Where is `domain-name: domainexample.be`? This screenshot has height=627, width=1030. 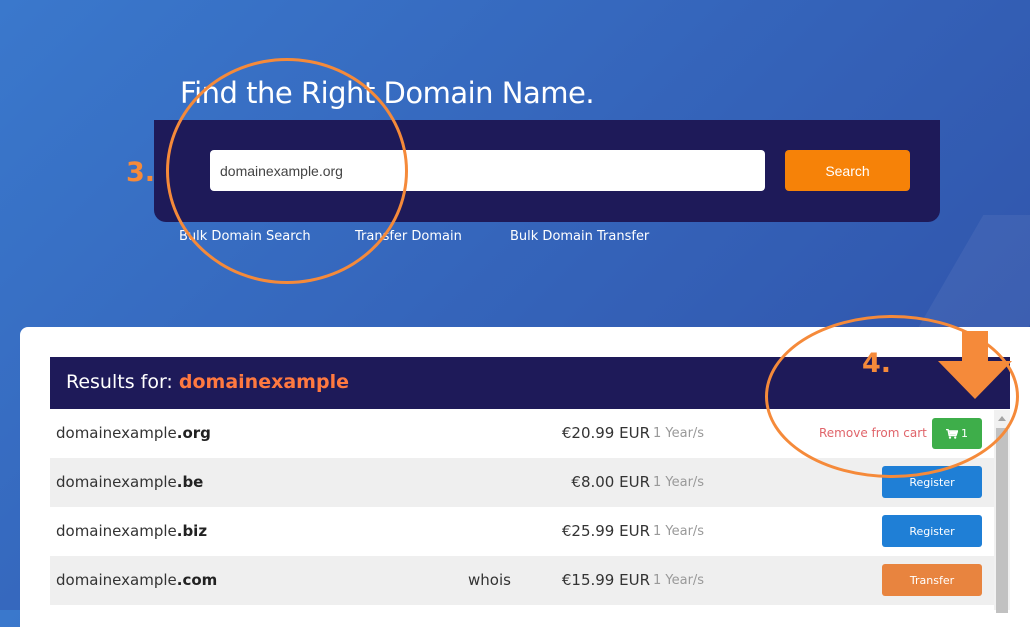 domain-name: domainexample.be is located at coordinates (129, 482).